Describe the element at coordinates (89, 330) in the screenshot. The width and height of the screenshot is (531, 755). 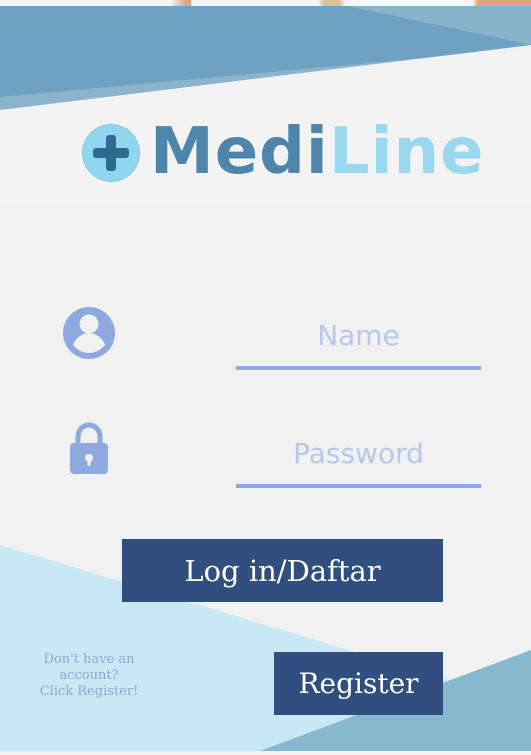
I see `user-icon` at that location.